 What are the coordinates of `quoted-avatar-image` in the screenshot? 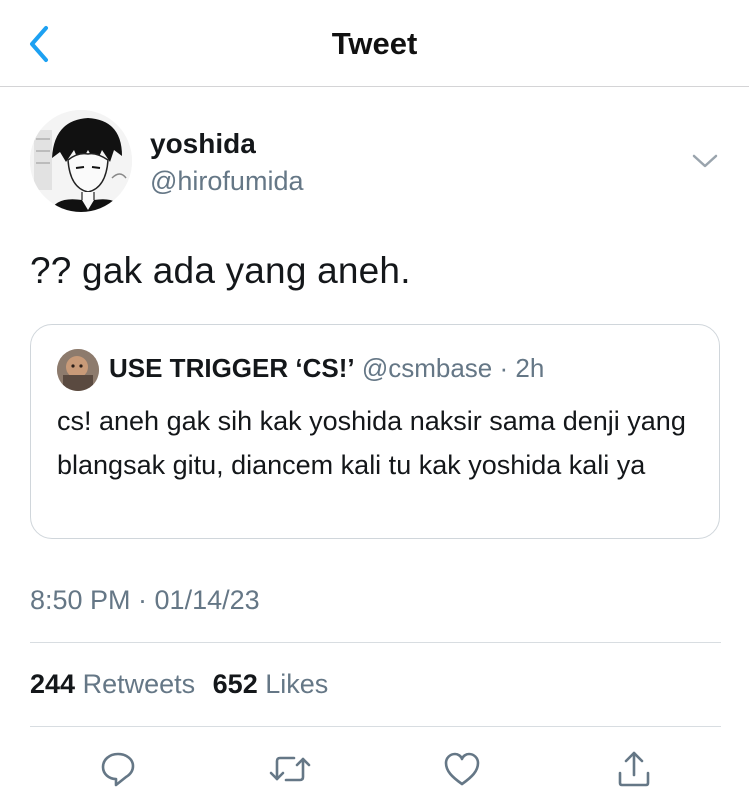 It's located at (78, 370).